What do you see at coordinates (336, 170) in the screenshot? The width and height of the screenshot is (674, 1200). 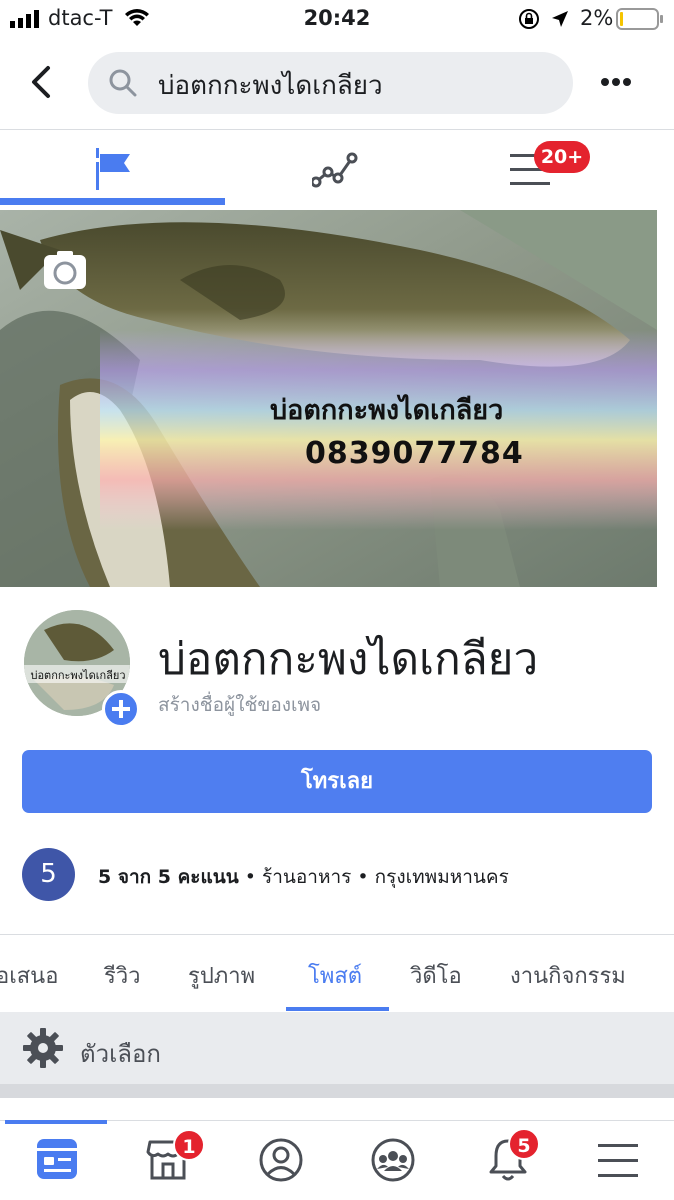 I see `insights-icon` at bounding box center [336, 170].